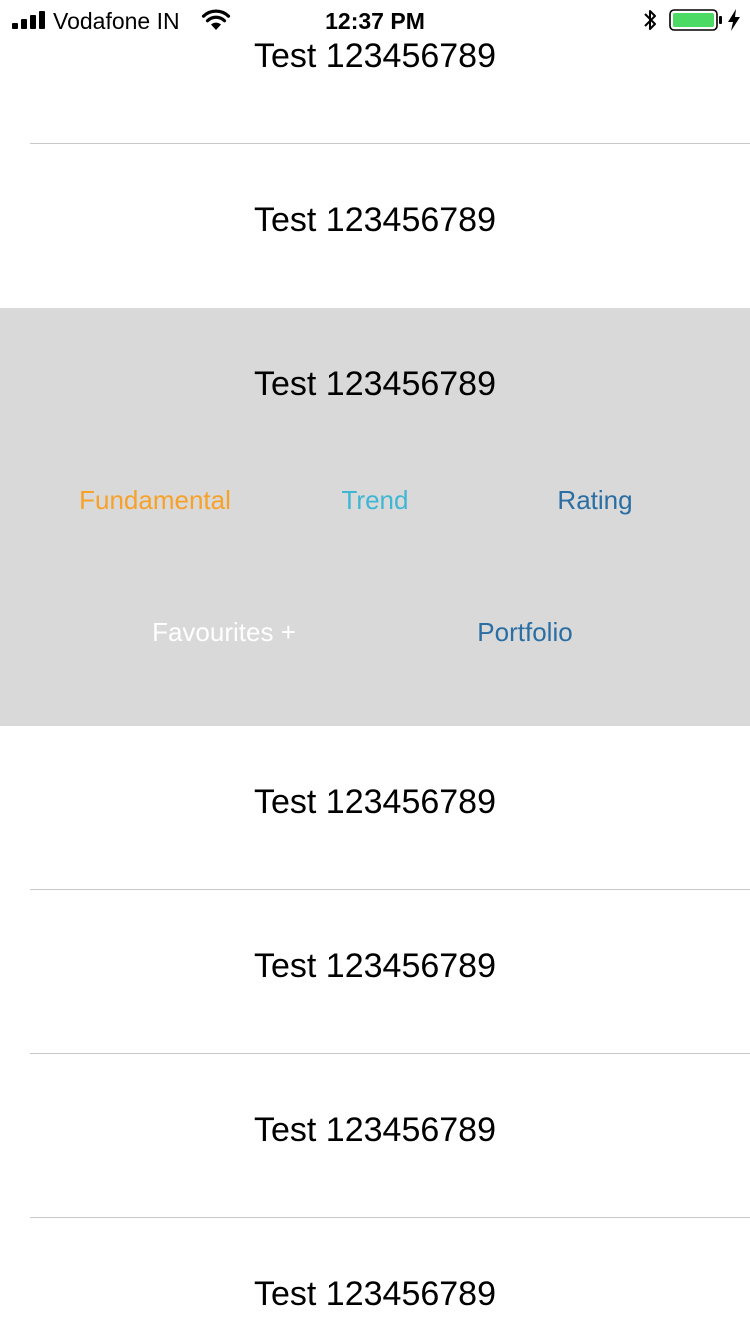  I want to click on trend-button: Trend, so click(375, 500).